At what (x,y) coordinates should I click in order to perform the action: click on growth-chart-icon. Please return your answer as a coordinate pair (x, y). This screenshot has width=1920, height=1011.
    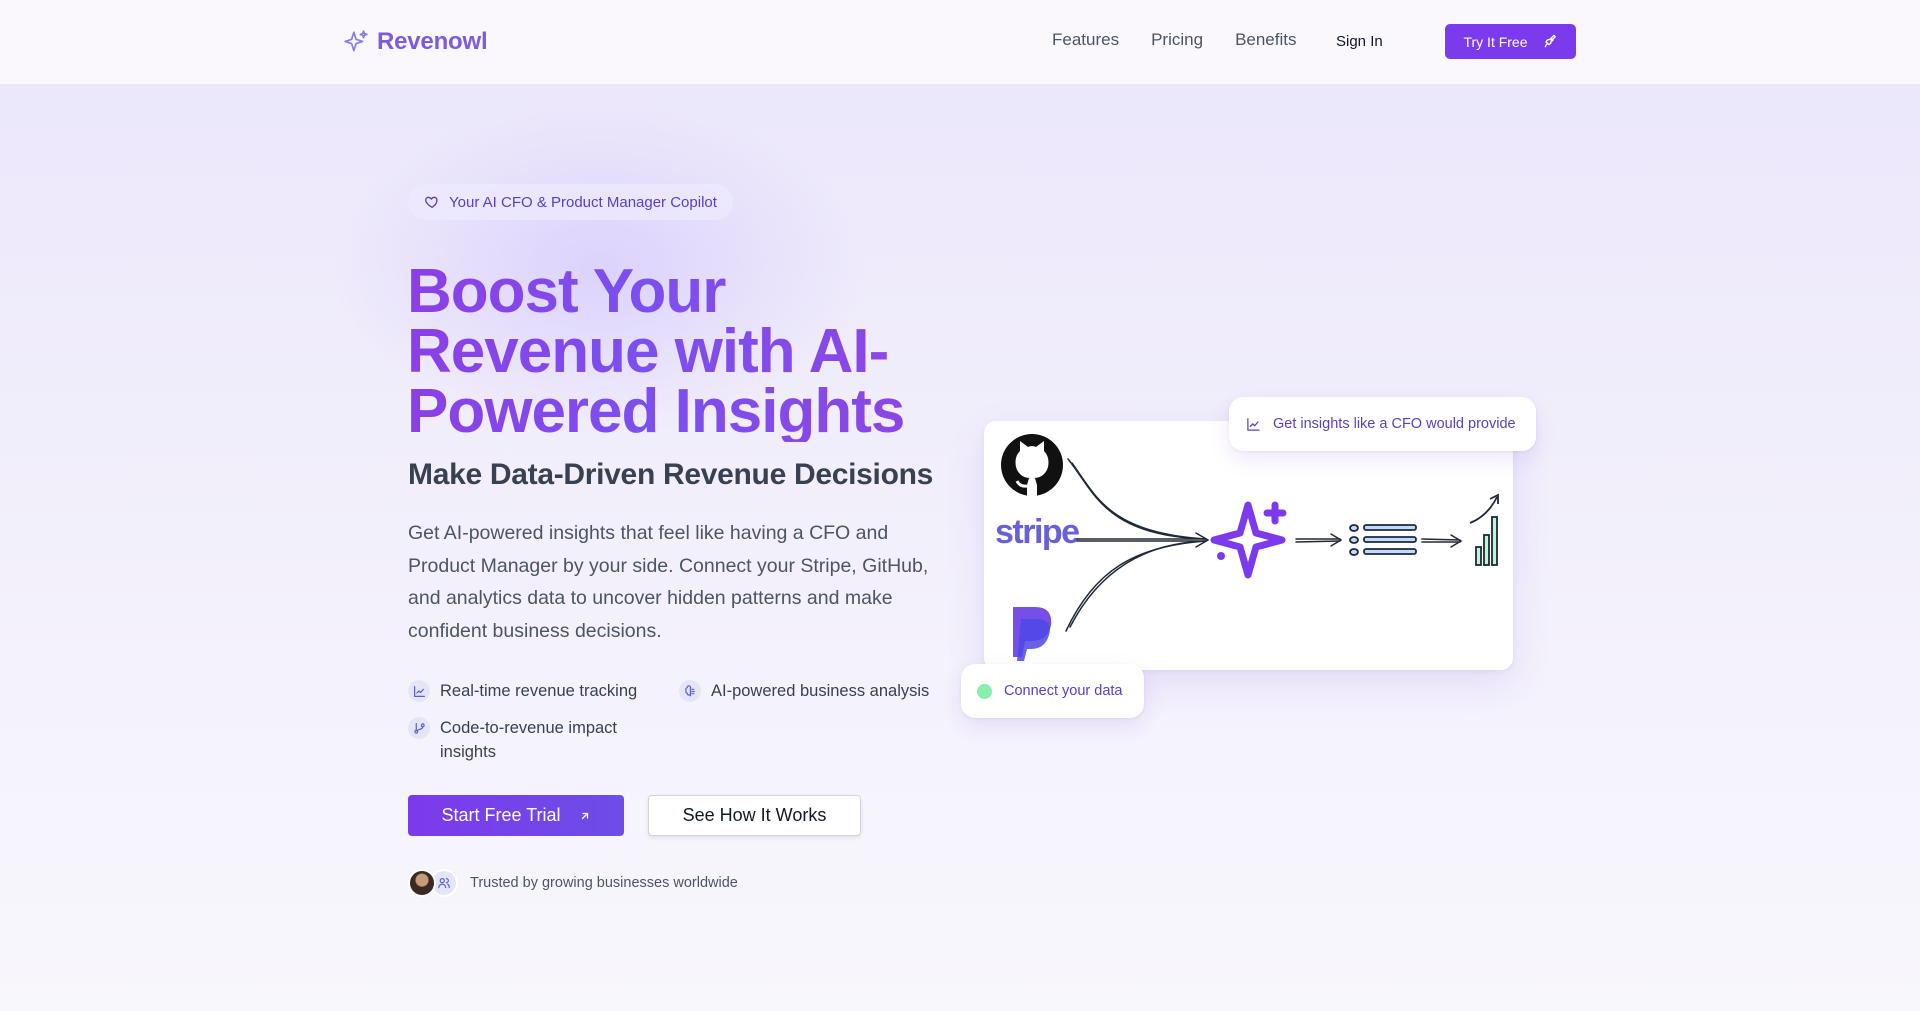
    Looking at the image, I should click on (1484, 529).